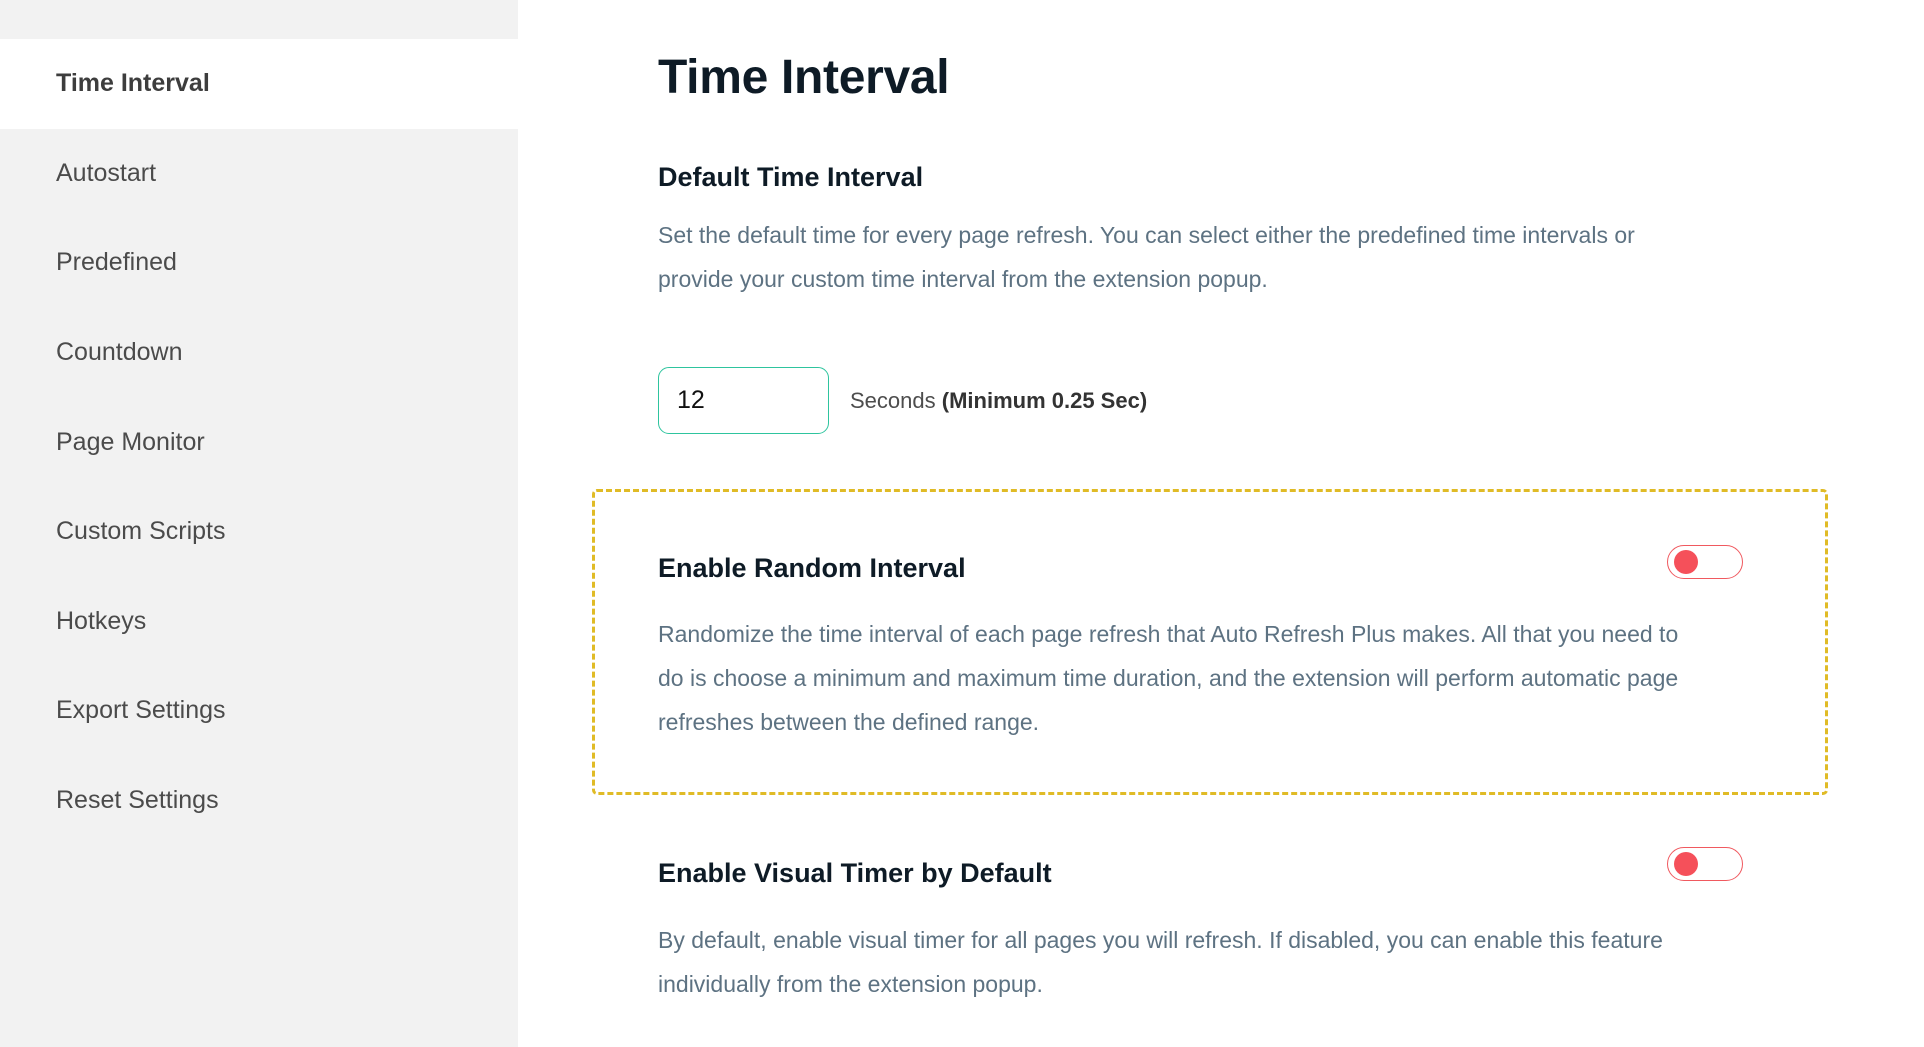 The width and height of the screenshot is (1924, 1047). What do you see at coordinates (259, 532) in the screenshot?
I see `sidebar-item-custom-scripts: Custom Scripts` at bounding box center [259, 532].